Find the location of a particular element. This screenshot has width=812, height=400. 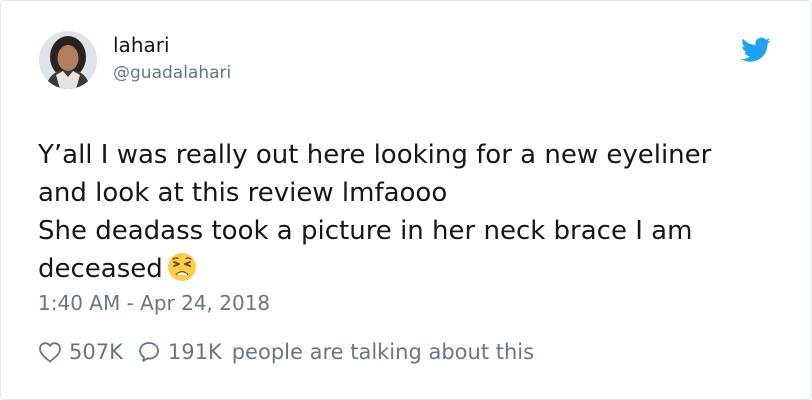

avatar is located at coordinates (68, 60).